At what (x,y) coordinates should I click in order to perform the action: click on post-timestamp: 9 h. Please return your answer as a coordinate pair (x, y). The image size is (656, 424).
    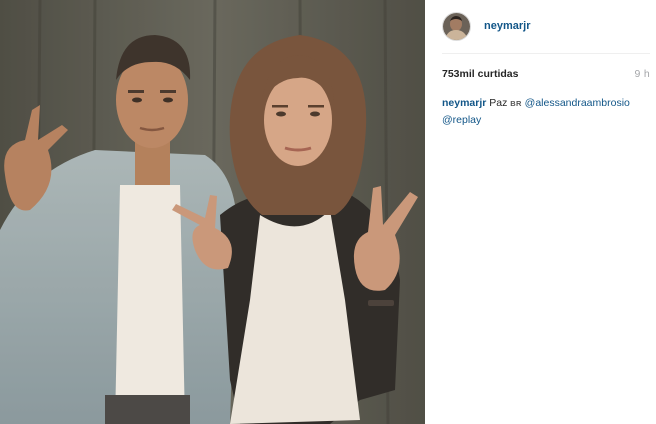
    Looking at the image, I should click on (643, 74).